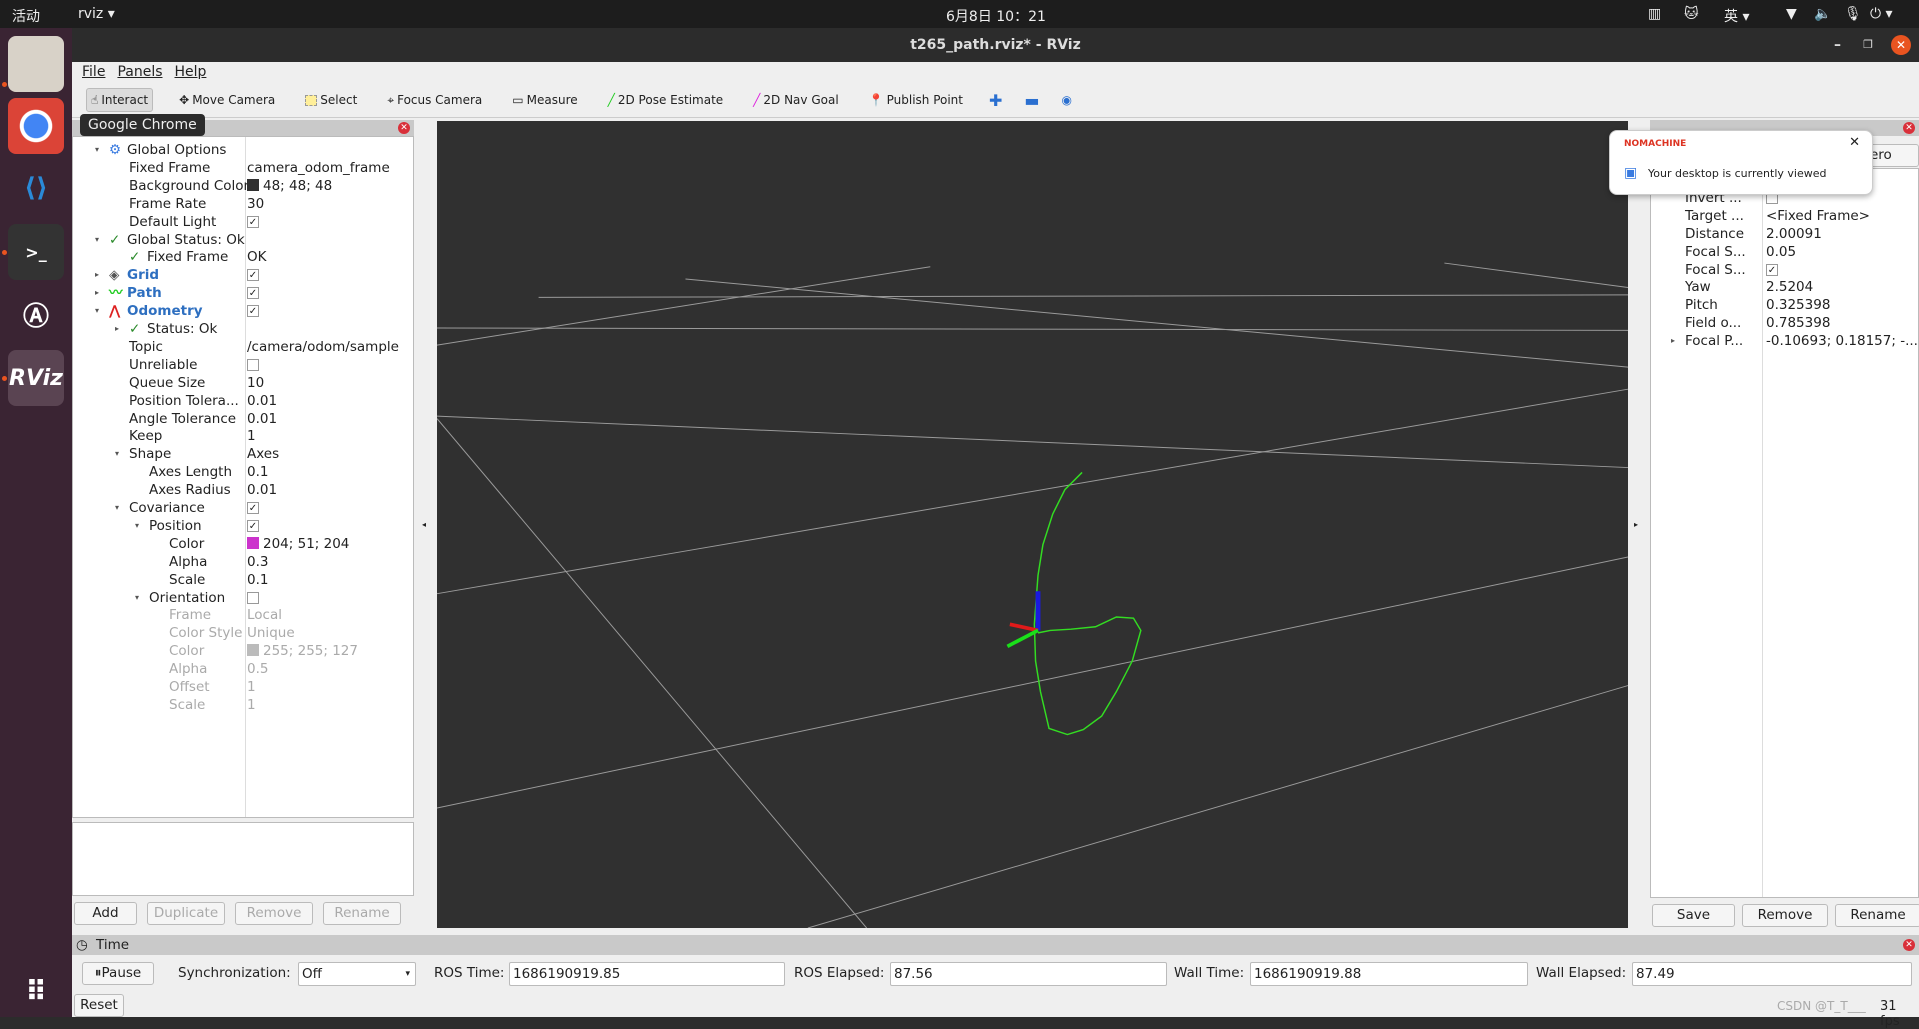  What do you see at coordinates (647, 974) in the screenshot?
I see `ros-time-field: 1686190919.85` at bounding box center [647, 974].